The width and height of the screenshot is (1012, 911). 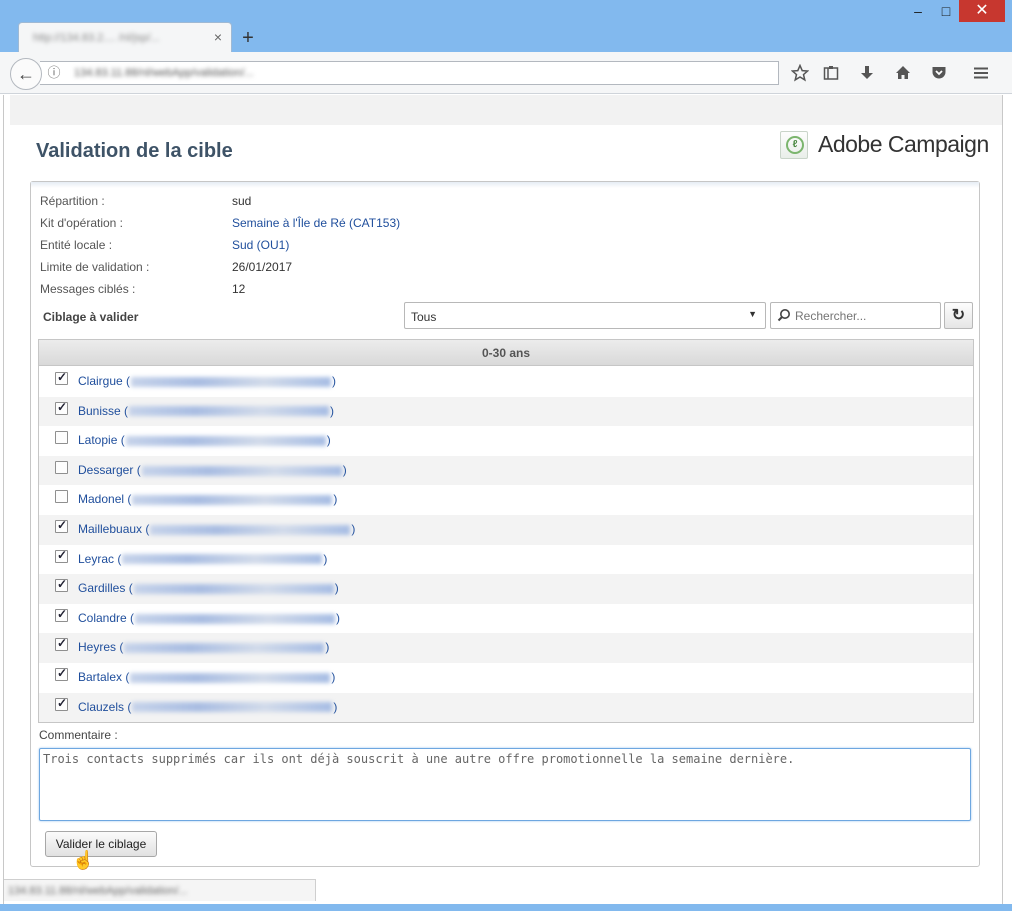 I want to click on group-header: 0-30 ans, so click(x=506, y=353).